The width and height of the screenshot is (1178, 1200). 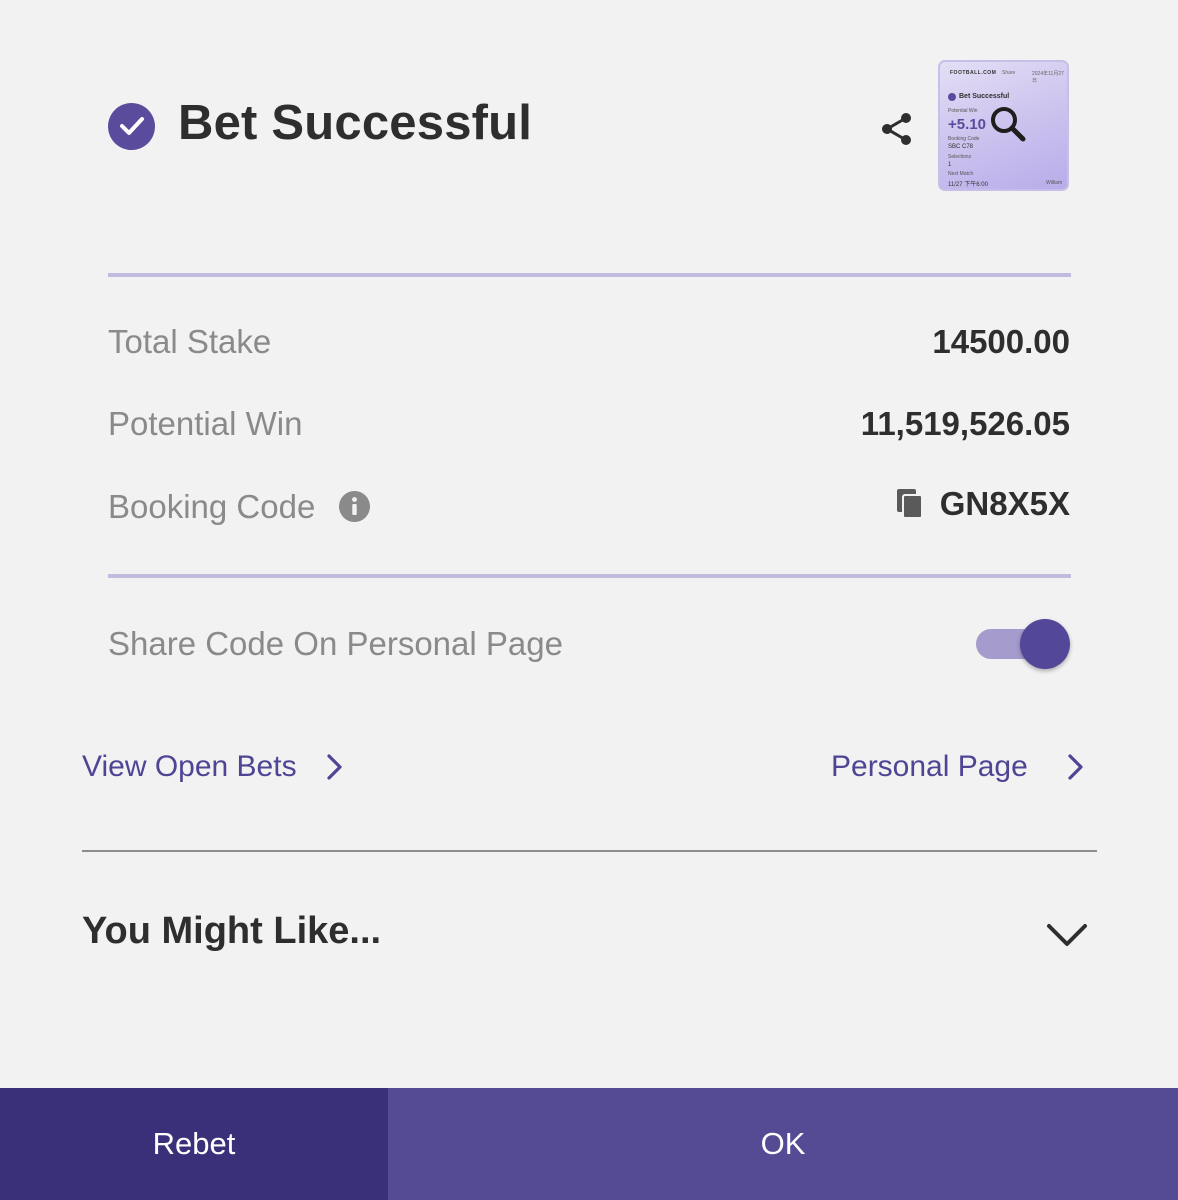 I want to click on header: Bet Successful, so click(x=320, y=123).